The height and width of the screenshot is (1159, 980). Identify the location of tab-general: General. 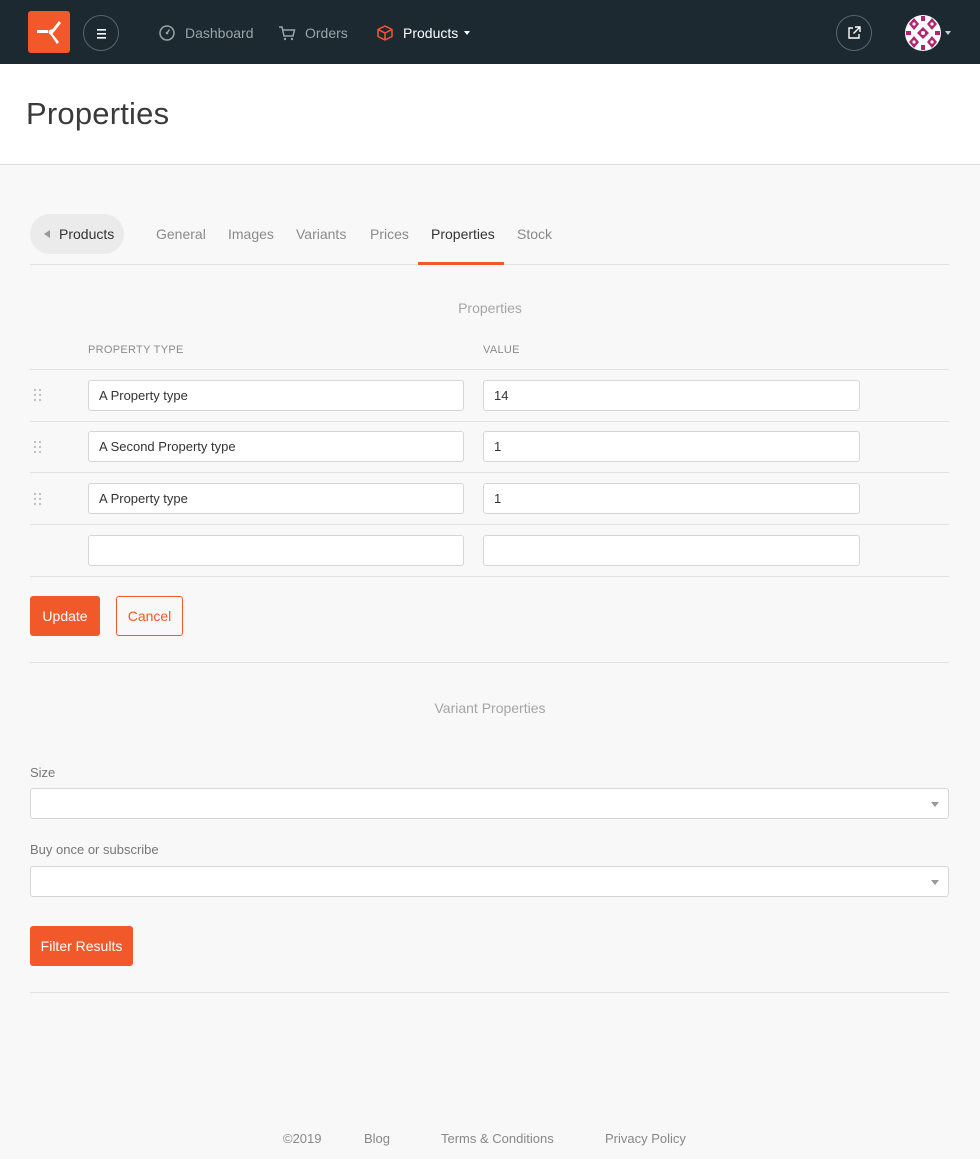
(181, 234).